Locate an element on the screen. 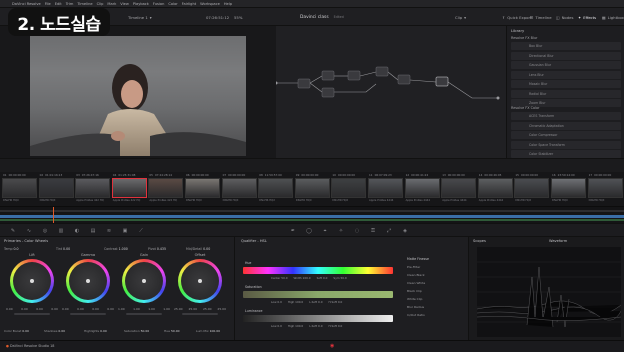 The width and height of the screenshot is (624, 352). matte-setting: White Clip is located at coordinates (414, 299).